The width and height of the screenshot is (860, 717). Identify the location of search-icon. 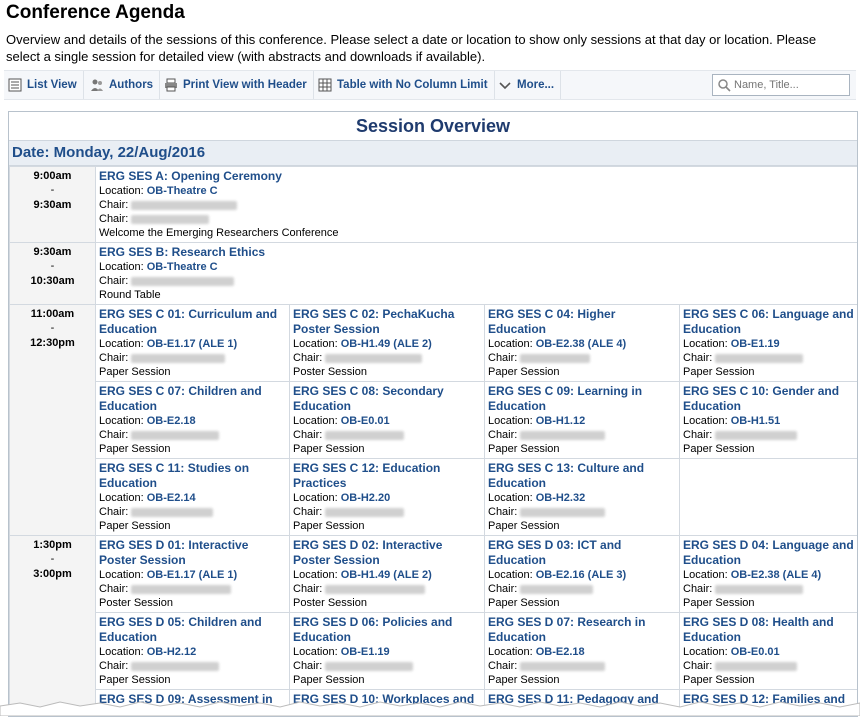
(724, 85).